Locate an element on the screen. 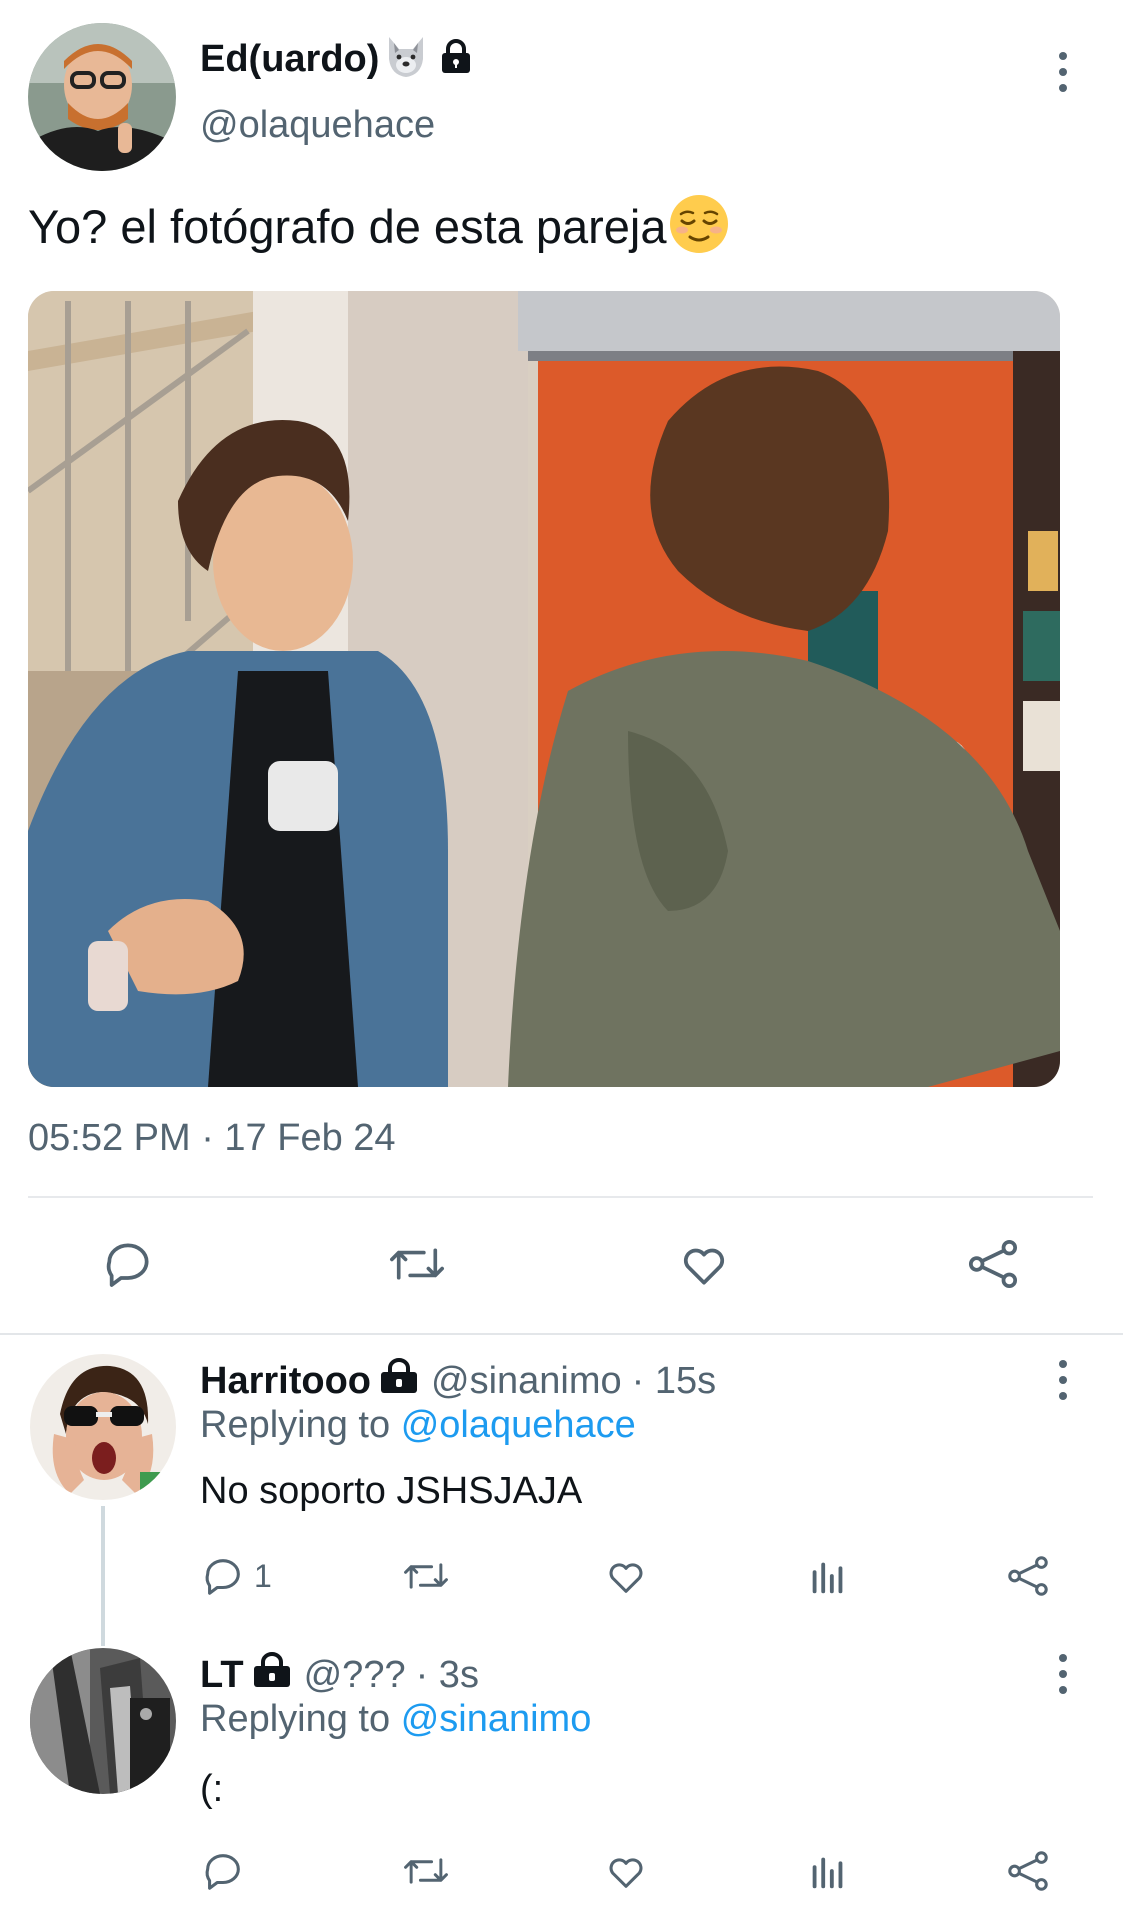  replying-to-link: @sinanimo is located at coordinates (496, 1719).